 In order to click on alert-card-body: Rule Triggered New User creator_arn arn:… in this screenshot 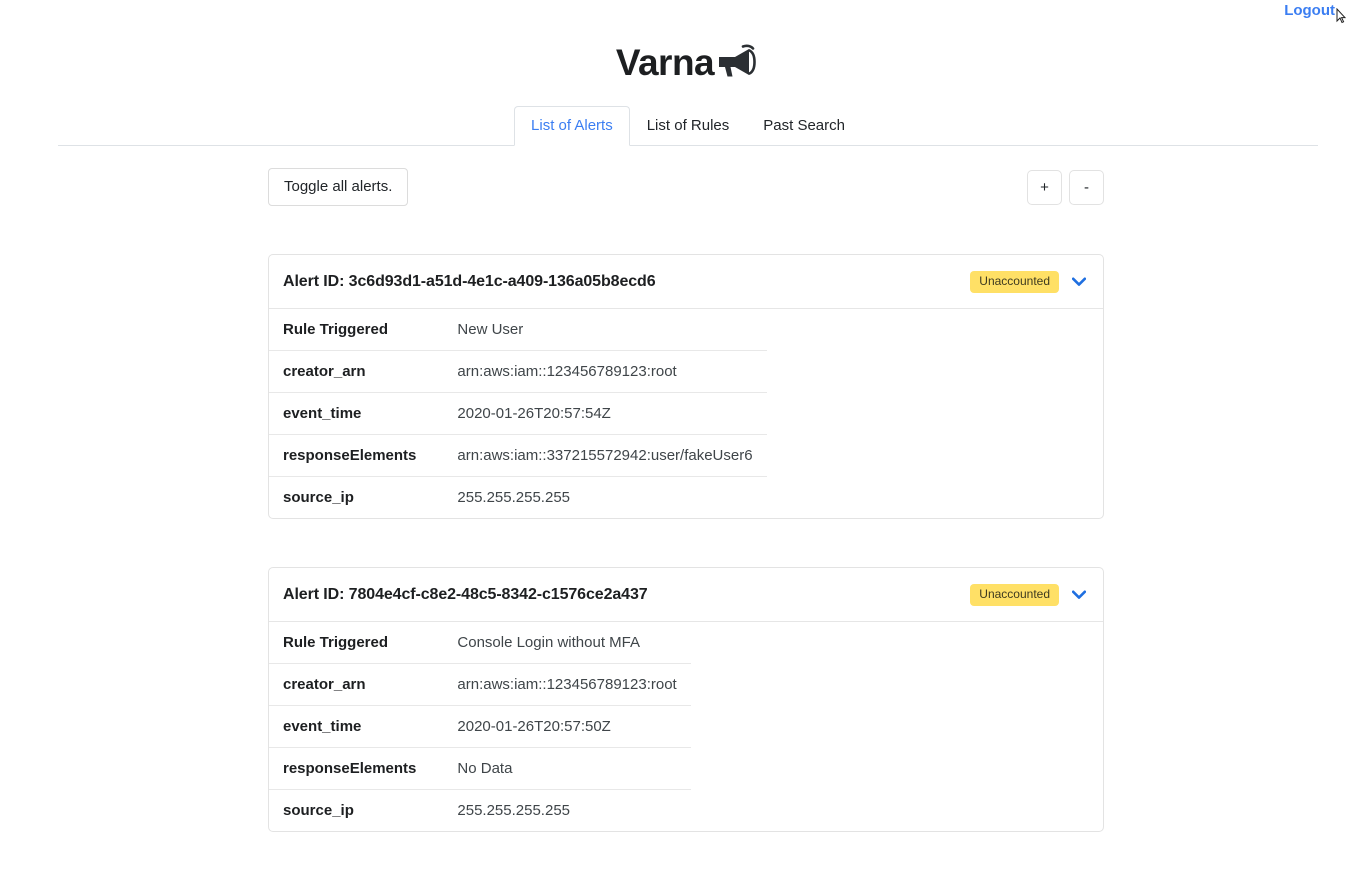, I will do `click(686, 413)`.